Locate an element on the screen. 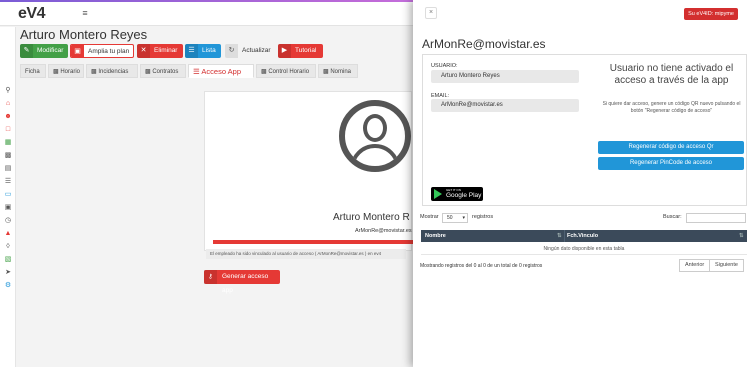  col-nombre: Nombre is located at coordinates (435, 236).